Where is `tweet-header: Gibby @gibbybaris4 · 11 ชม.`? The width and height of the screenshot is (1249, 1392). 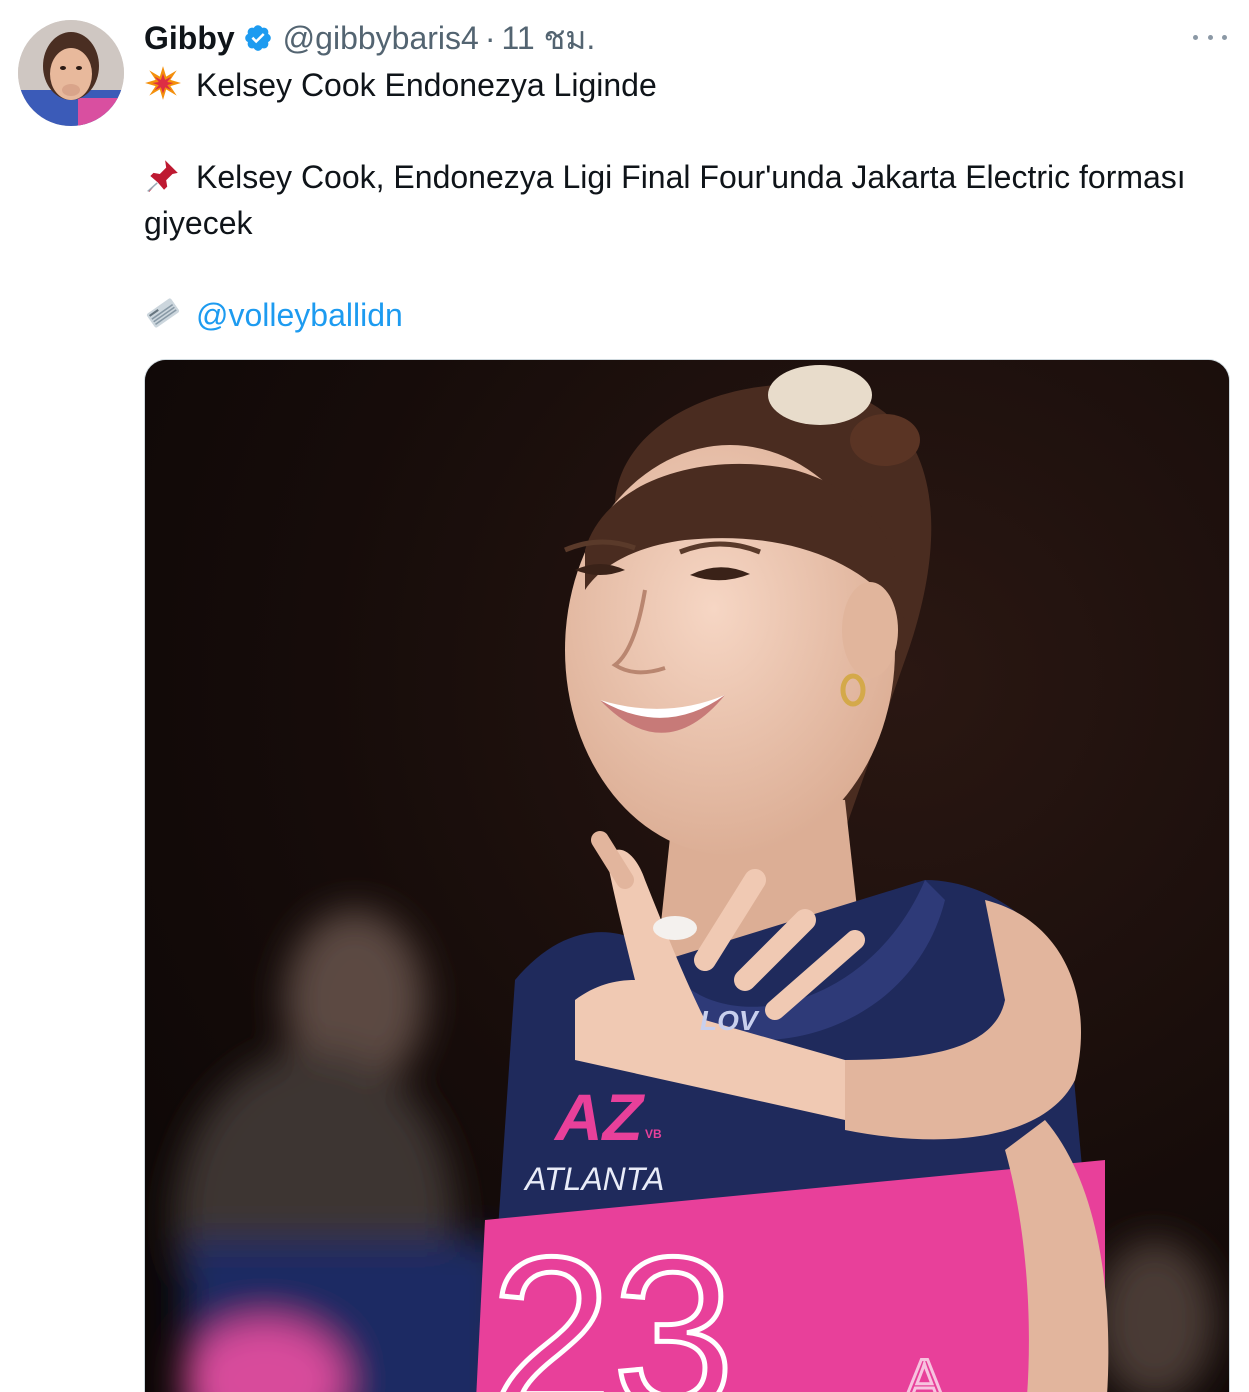 tweet-header: Gibby @gibbybaris4 · 11 ชม. is located at coordinates (369, 38).